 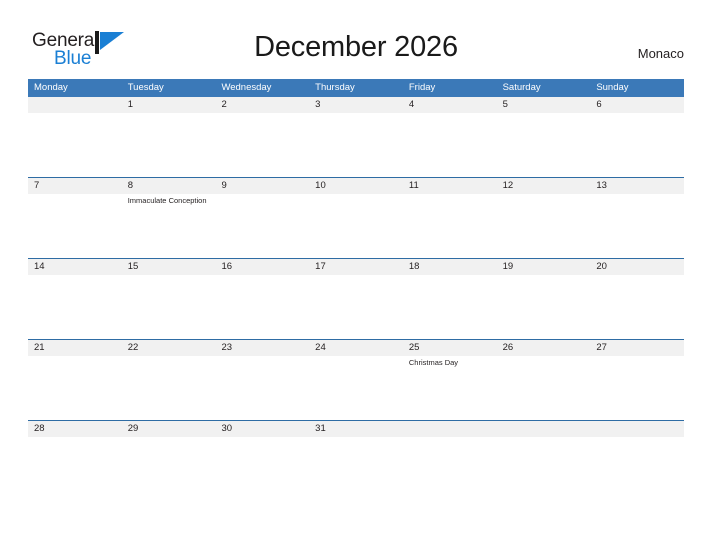 What do you see at coordinates (450, 388) in the screenshot?
I see `day-cell: Christmas Day` at bounding box center [450, 388].